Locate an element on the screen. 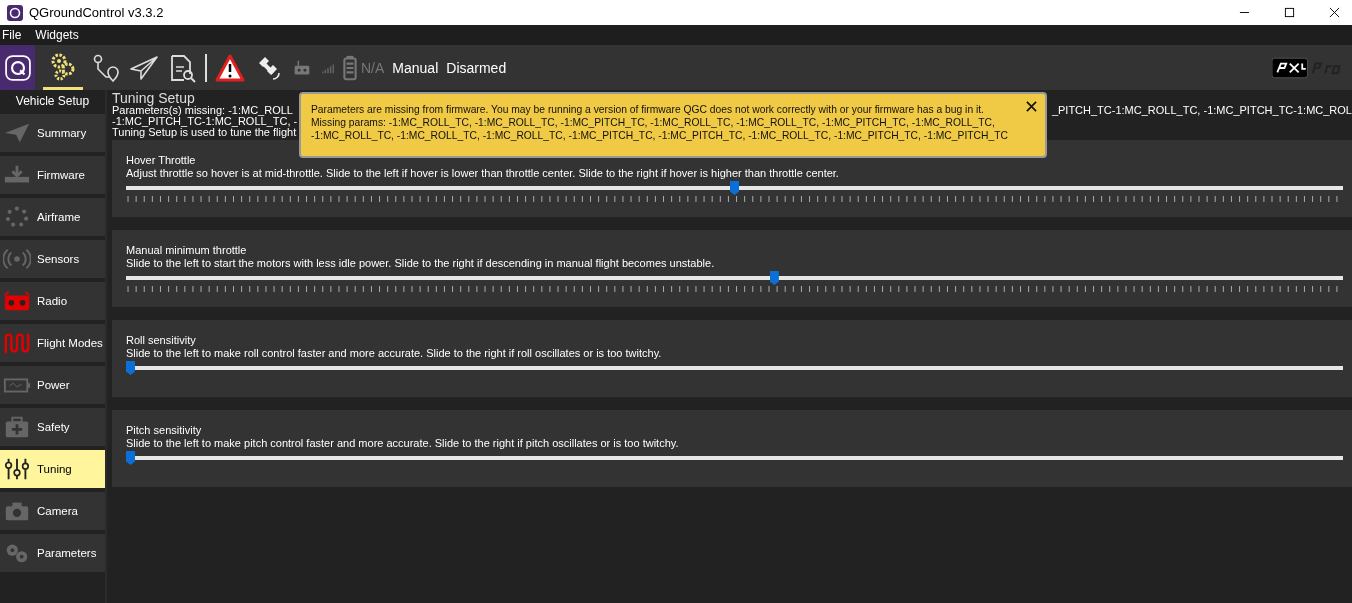 The image size is (1352, 603). alert-message: Parameters are missing from firmware. You may be running a version of firmware QGC does not work correctly with or your firmware has a bug in it. Missing params: -1:MC_ROLL_TC, -1:MC_ROLL_TC, -1:MC_PITCH_TC, -1:MC_ROLL_TC, -1:MC_ROLL_TC, -1:MC_PITCH_TC, -1:MC_ROLL_TC, -1:MC_ROLL_TC, -1:MC_ROLL_TC, -1:MC_ROLL_TC, -1:MC_PITCH_TC, -1:MC_PITCH_TC, -1:MC_ROLL_TC, -1:MC_PITCH_TC, -1:MC_PITCH_TC is located at coordinates (659, 122).